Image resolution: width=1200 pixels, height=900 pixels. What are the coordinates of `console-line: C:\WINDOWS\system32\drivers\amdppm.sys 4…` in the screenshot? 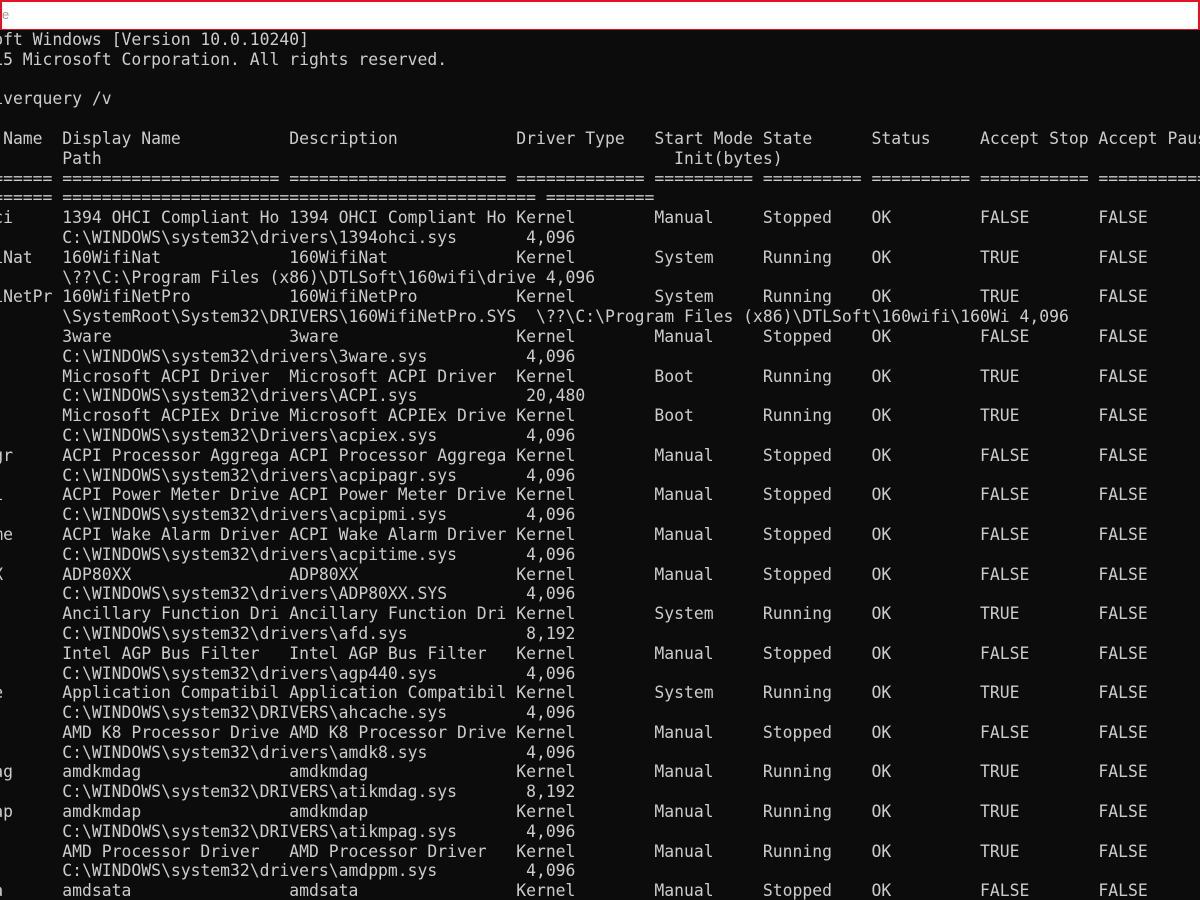 It's located at (319, 871).